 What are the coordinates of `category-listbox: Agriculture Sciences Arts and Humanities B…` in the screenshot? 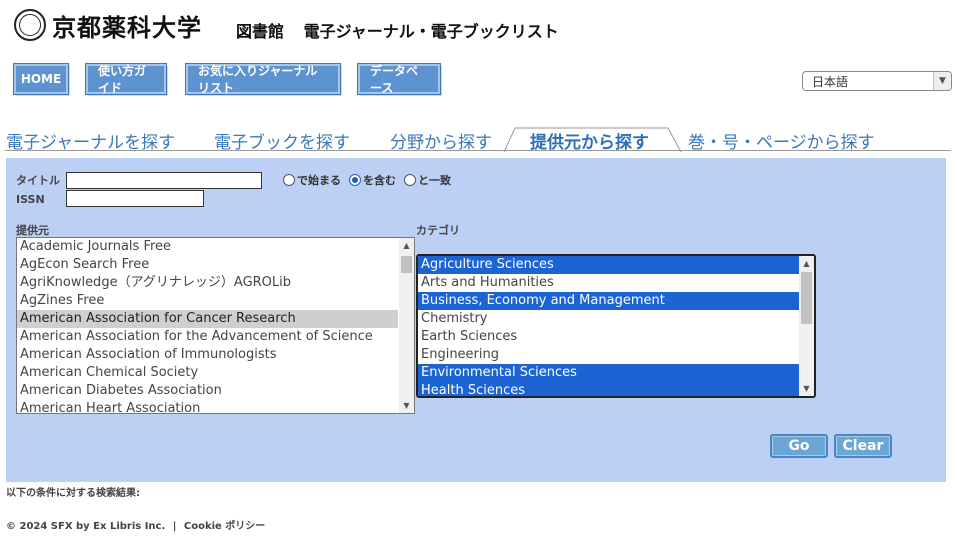 It's located at (616, 326).